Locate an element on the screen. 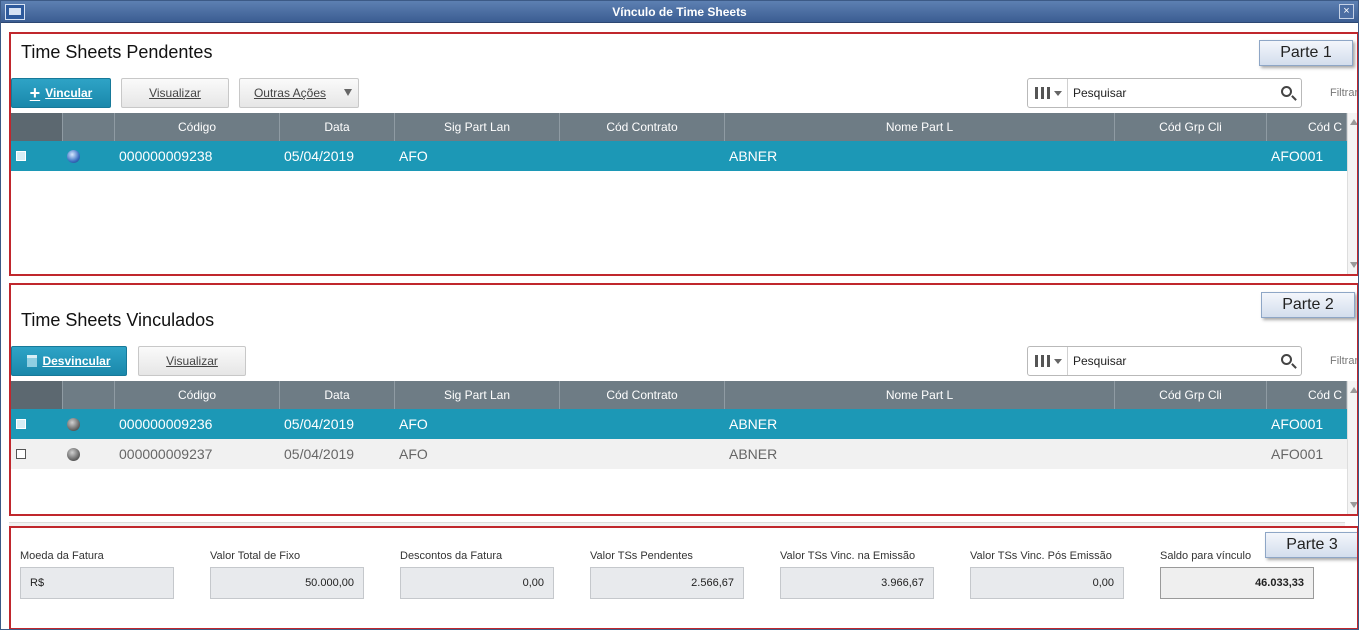 The height and width of the screenshot is (630, 1359). ts-pos-field: 0,00 is located at coordinates (1047, 583).